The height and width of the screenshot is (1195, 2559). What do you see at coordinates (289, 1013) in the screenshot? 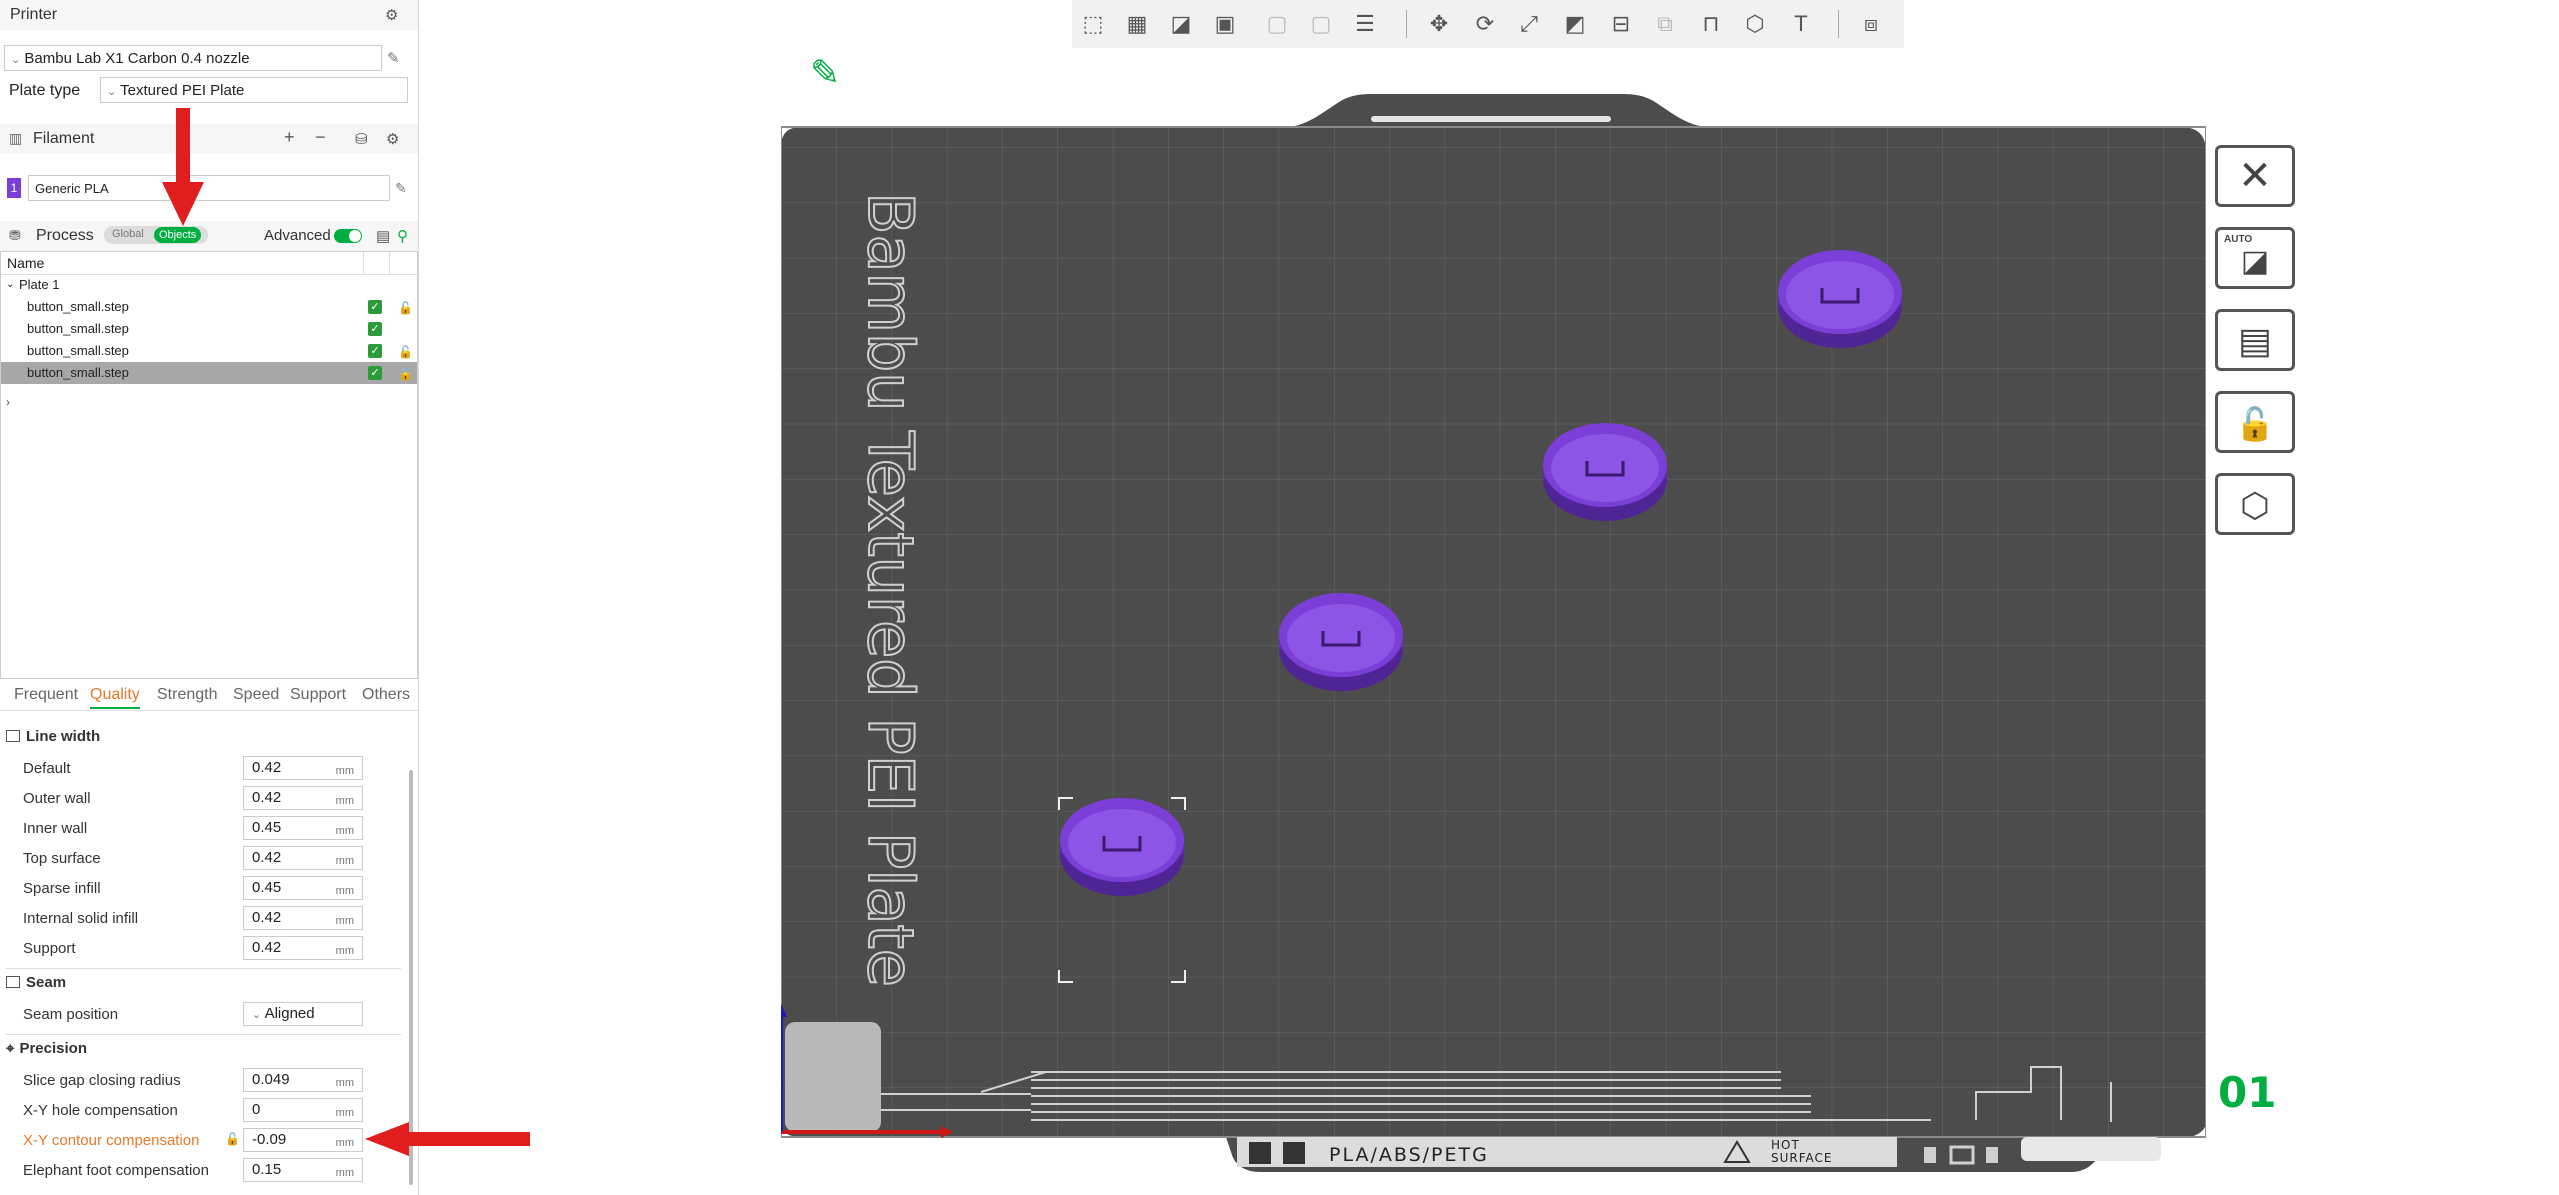
I see `param-value: Aligned` at bounding box center [289, 1013].